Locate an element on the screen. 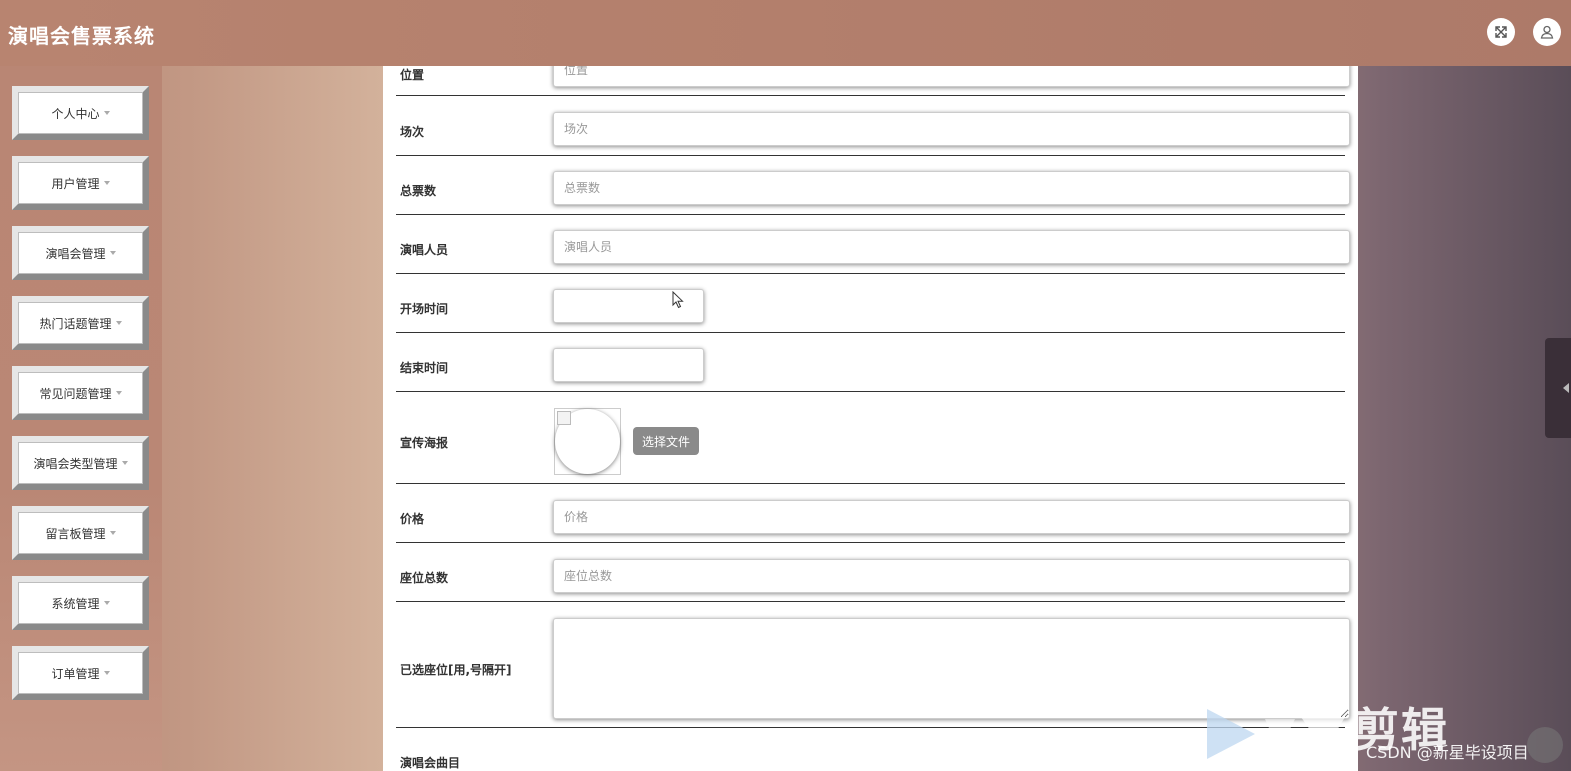  sidebar-item-concert-management: 演唱会管理 is located at coordinates (80, 253).